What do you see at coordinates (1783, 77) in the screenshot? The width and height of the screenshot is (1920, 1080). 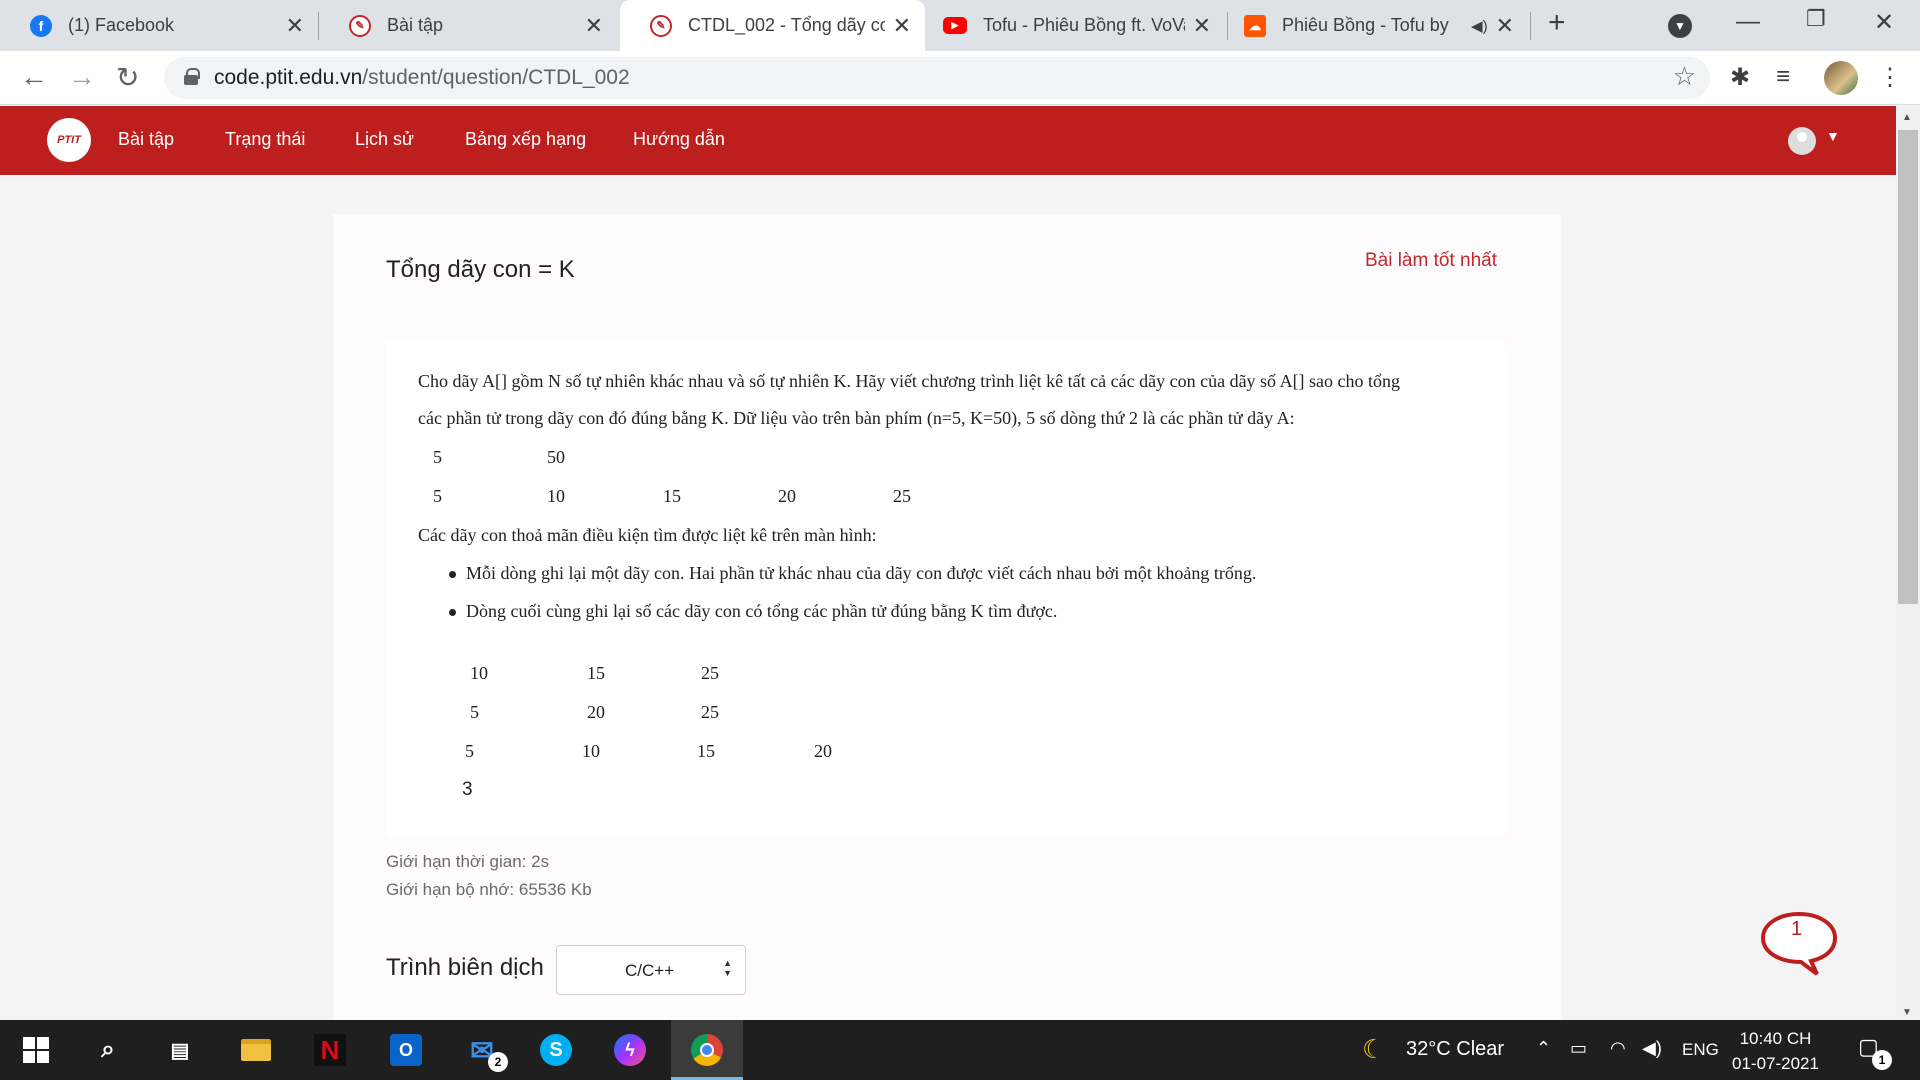 I see `media-playlist-icon: ≡` at bounding box center [1783, 77].